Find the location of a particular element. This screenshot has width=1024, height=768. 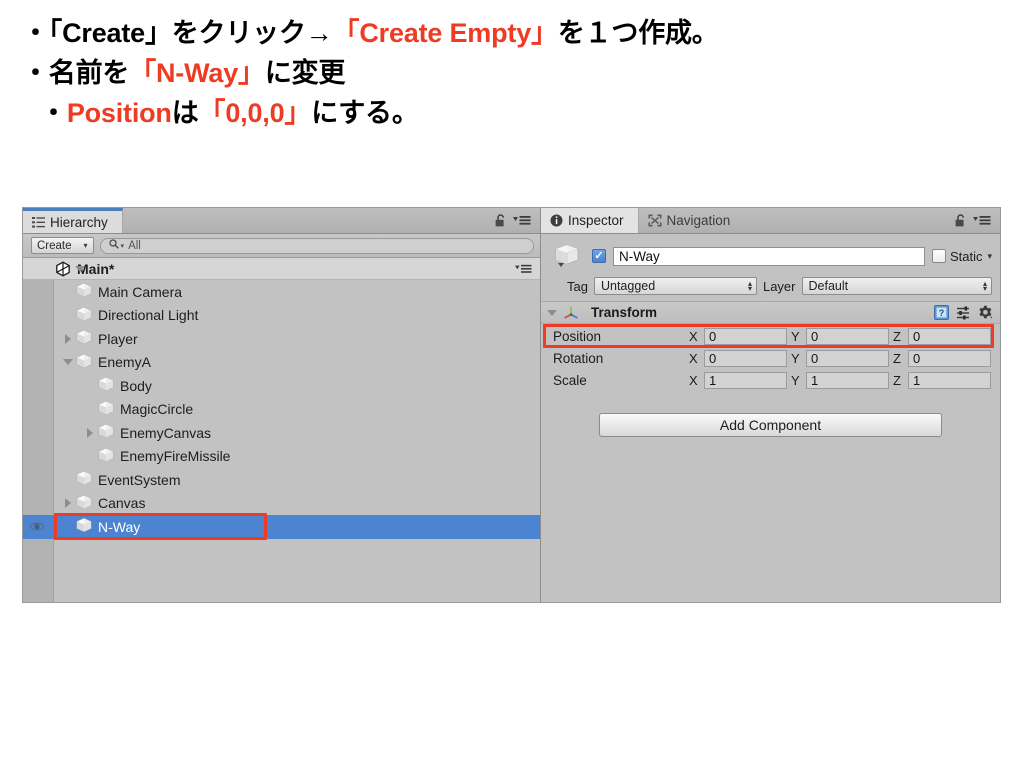

object-name-row: ✓ N-Way Static ▾ is located at coordinates (770, 256).